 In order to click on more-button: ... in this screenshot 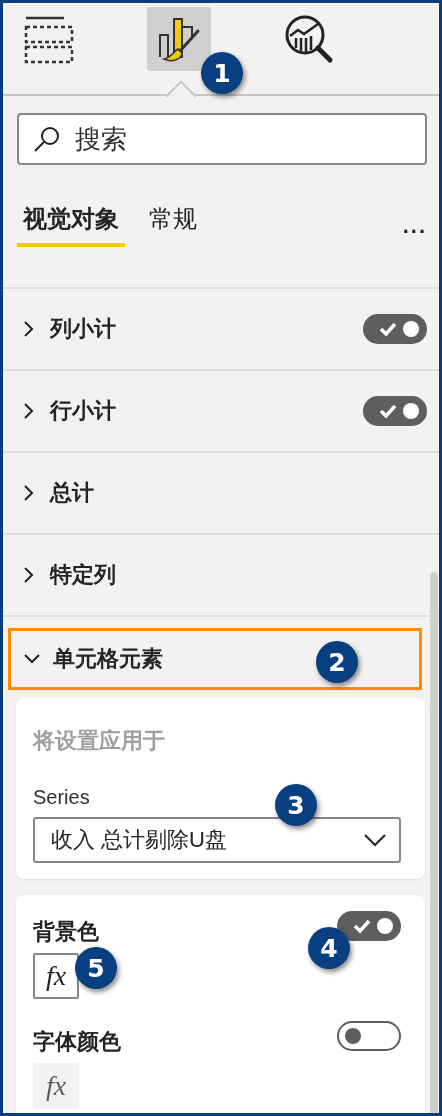, I will do `click(414, 230)`.